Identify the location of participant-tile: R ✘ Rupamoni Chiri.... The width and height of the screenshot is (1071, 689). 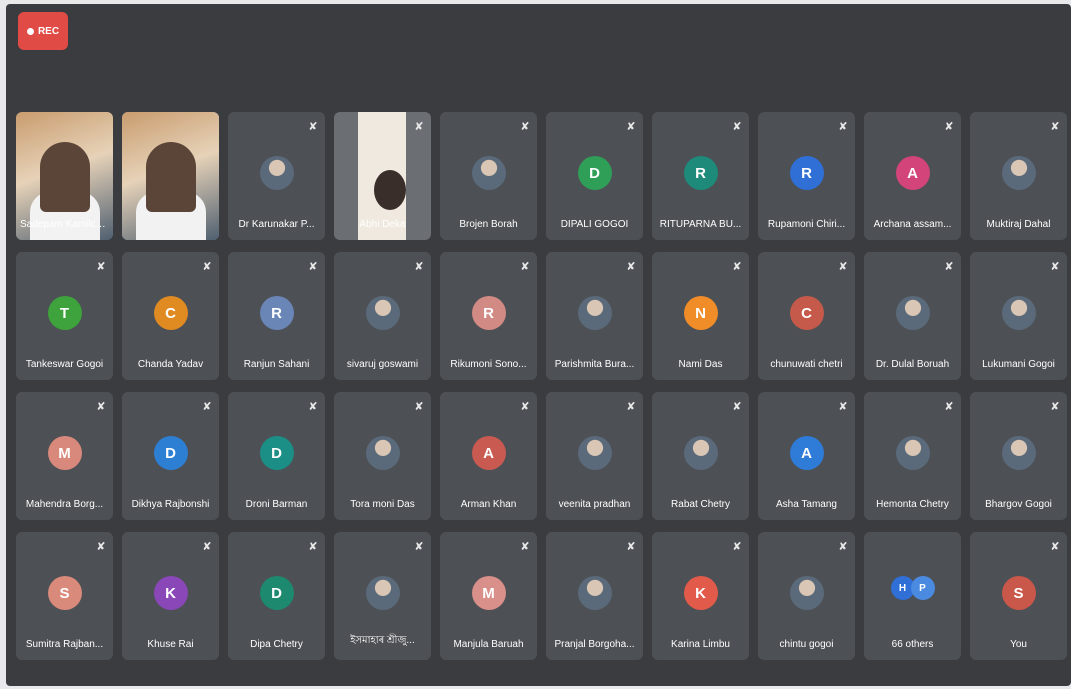
(806, 176).